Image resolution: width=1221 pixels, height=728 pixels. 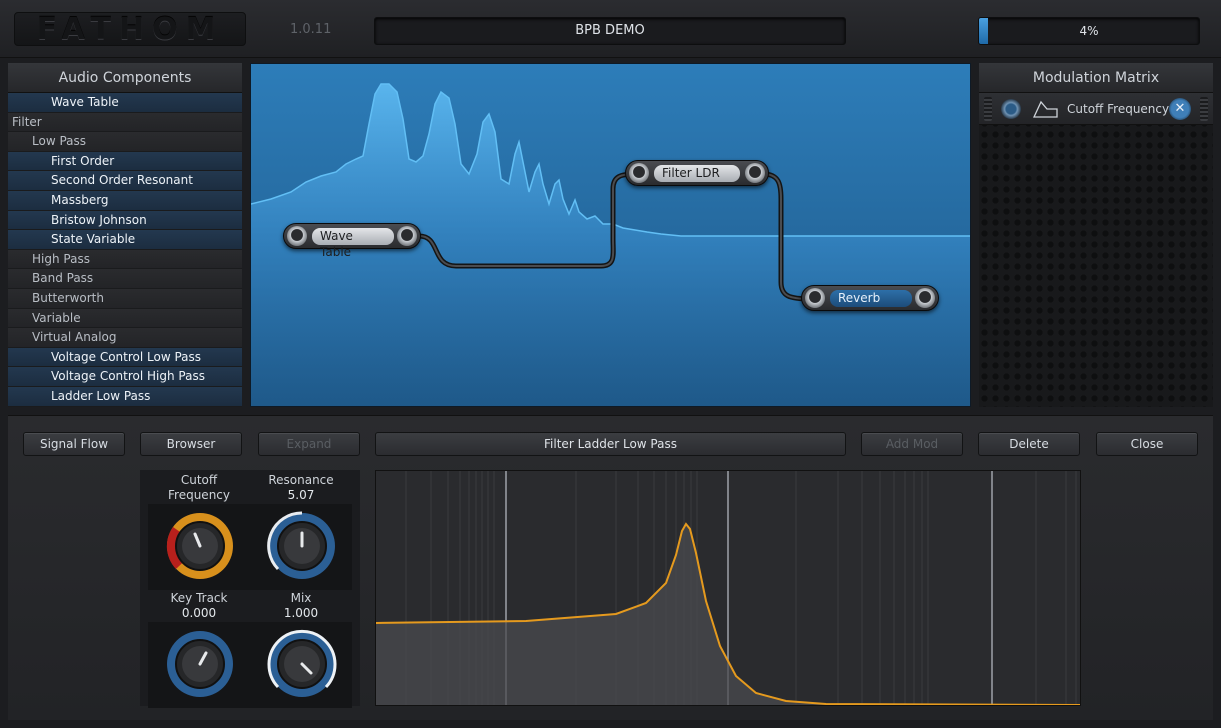 I want to click on resonance-knob, so click(x=302, y=546).